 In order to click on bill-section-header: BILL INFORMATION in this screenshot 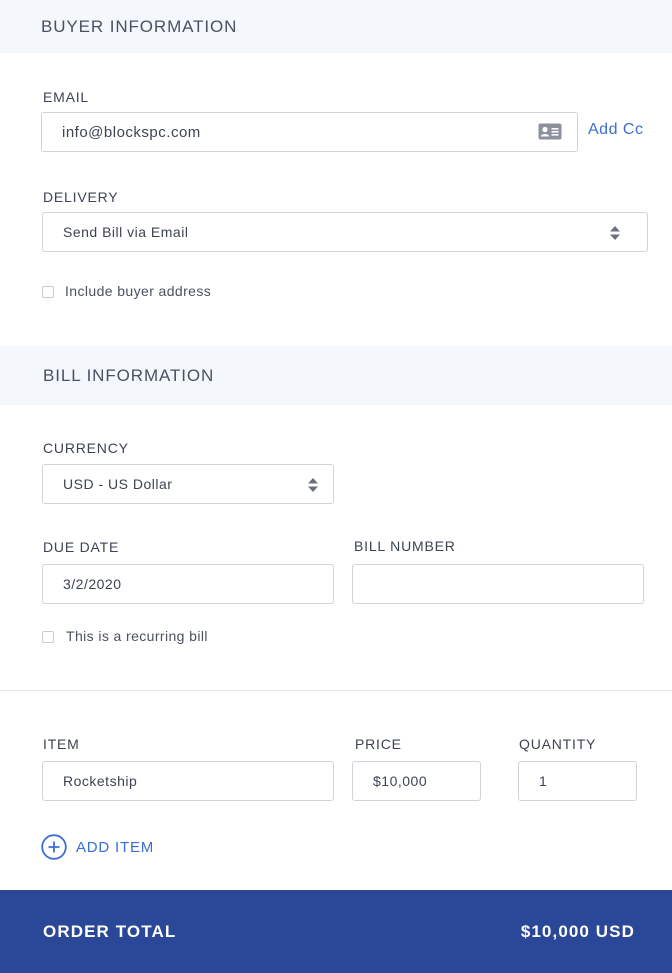, I will do `click(336, 375)`.